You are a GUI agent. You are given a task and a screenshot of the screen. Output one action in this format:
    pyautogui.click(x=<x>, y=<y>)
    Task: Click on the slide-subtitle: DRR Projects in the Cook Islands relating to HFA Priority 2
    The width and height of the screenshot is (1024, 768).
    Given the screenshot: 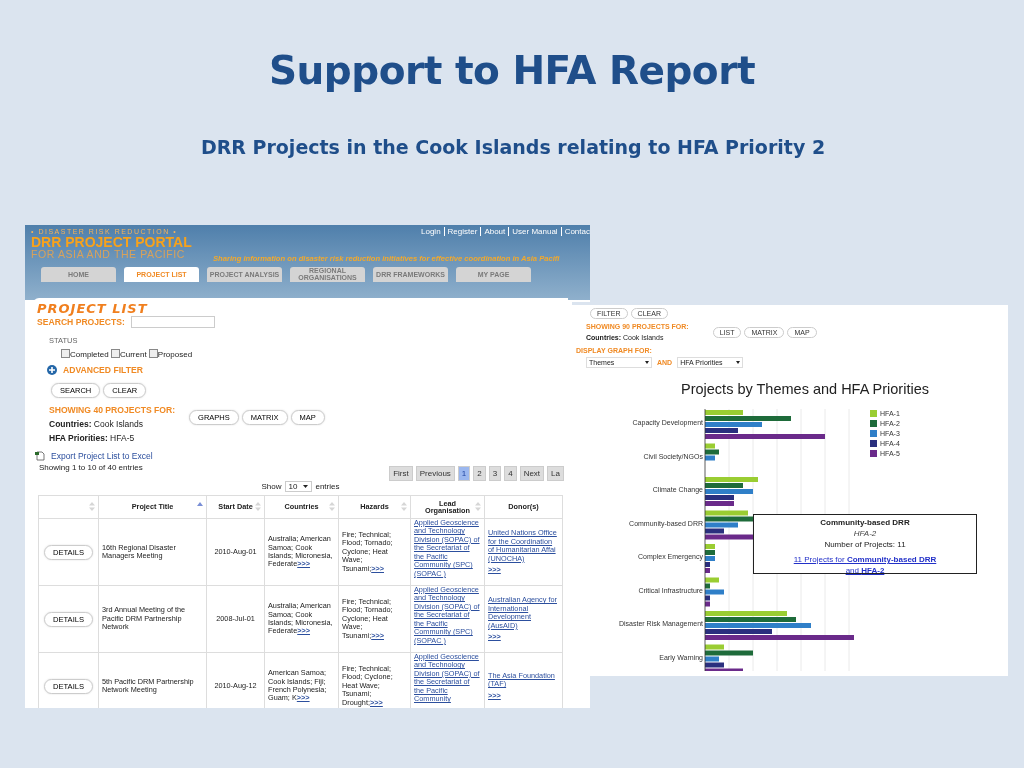 What is the action you would take?
    pyautogui.click(x=513, y=147)
    